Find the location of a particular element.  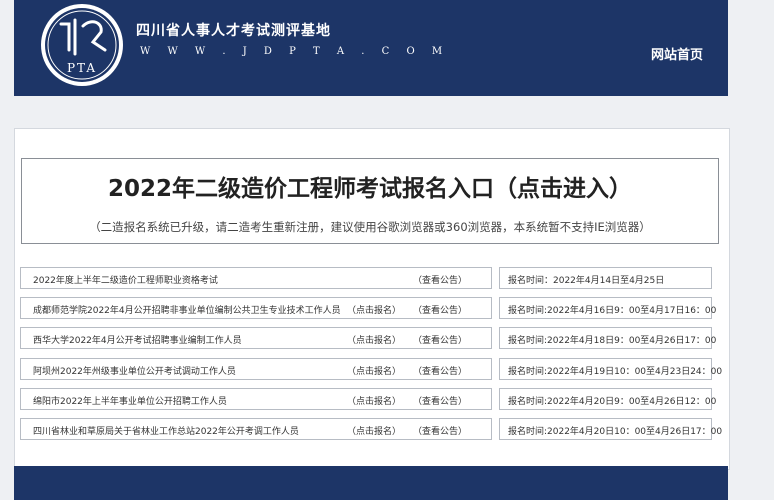

list-item: 阿坝州2022年州级事业单位公开考试调动工作人员 （点击报名） （查看公告） is located at coordinates (256, 369).